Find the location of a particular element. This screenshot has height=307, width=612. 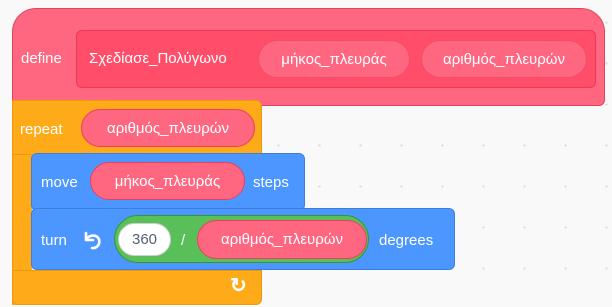

dividend-input: 360 is located at coordinates (144, 239).